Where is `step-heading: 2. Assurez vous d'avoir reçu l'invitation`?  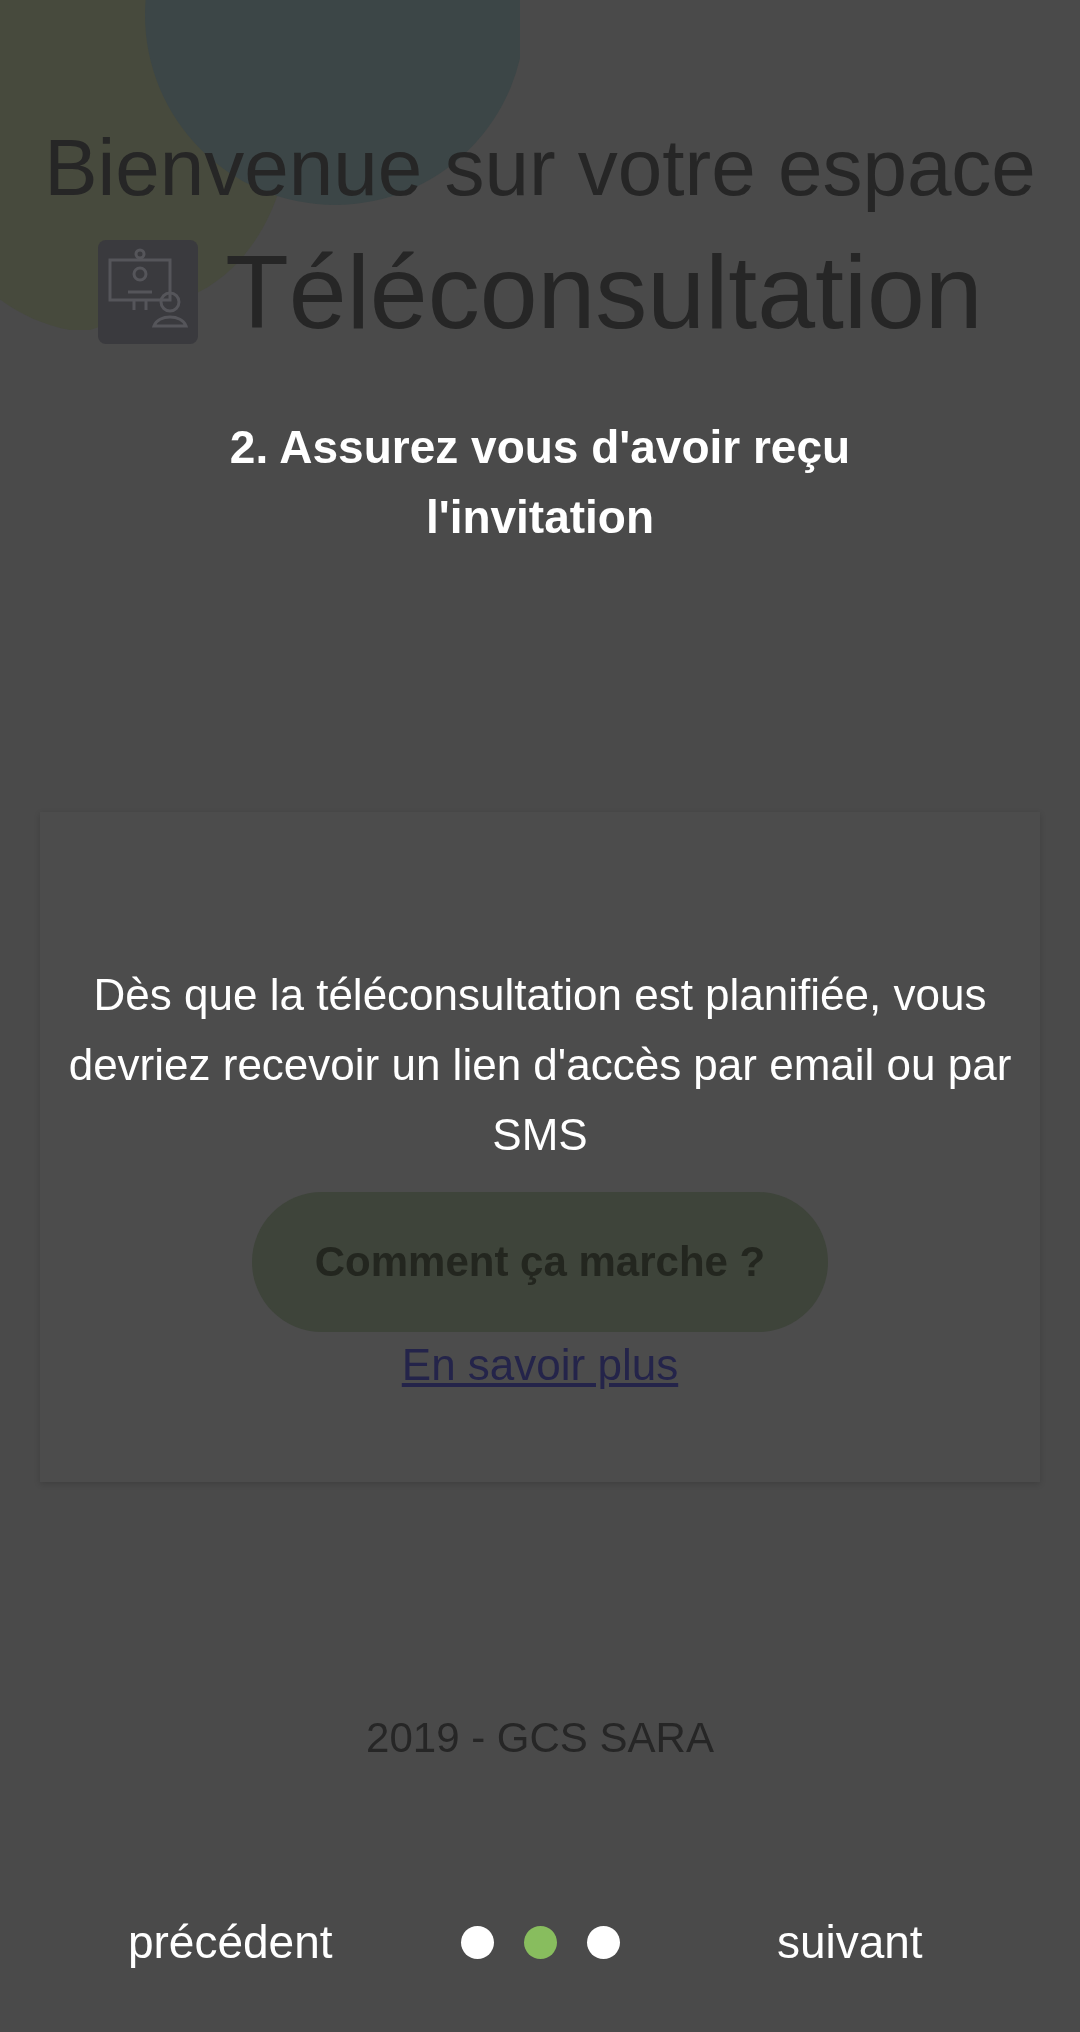 step-heading: 2. Assurez vous d'avoir reçu l'invitation is located at coordinates (540, 482).